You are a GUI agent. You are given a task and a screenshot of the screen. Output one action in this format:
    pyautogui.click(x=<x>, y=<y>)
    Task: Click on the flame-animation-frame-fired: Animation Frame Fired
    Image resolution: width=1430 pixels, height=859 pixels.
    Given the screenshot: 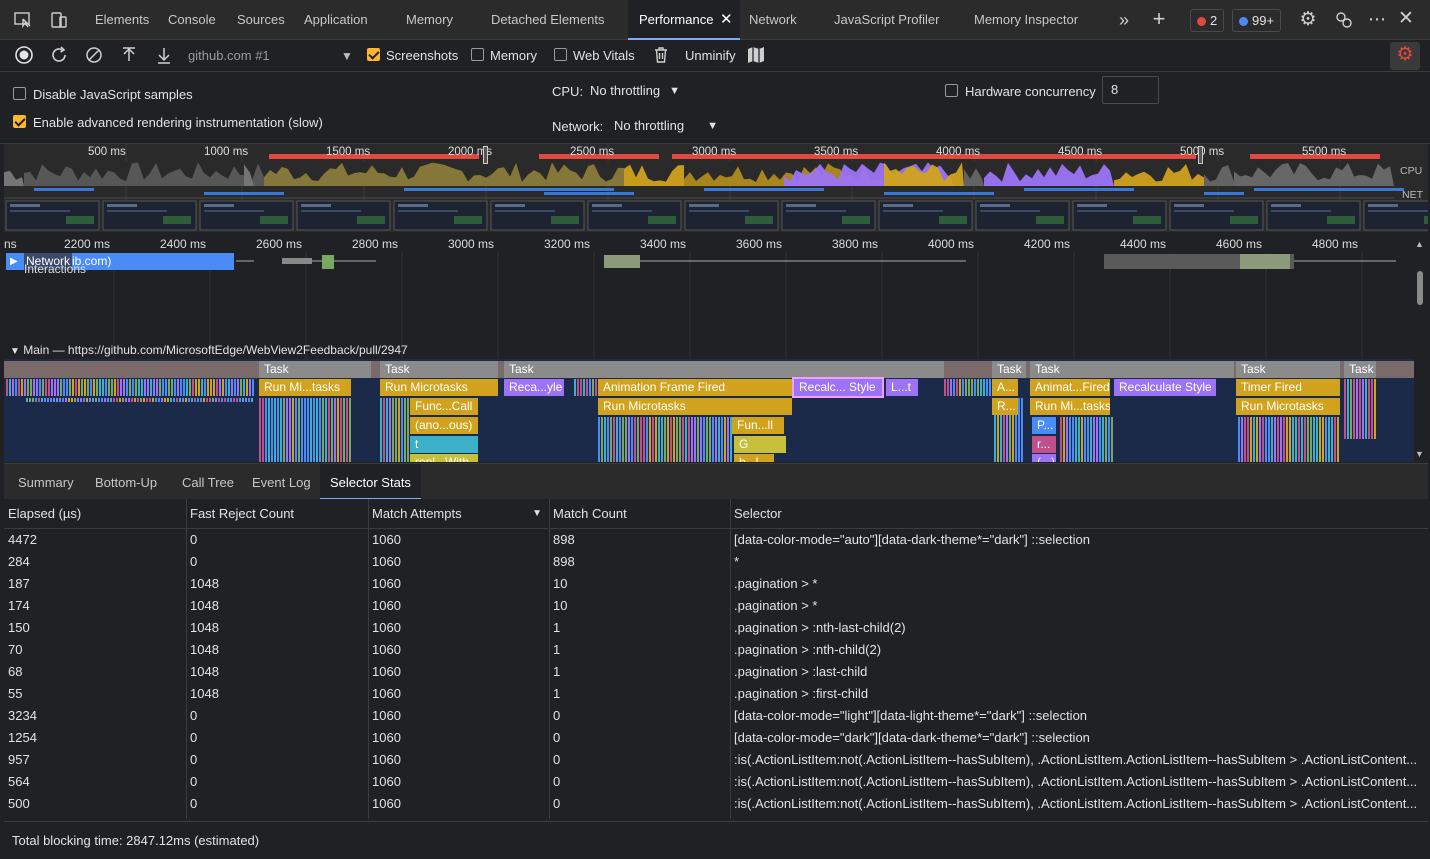 What is the action you would take?
    pyautogui.click(x=695, y=387)
    